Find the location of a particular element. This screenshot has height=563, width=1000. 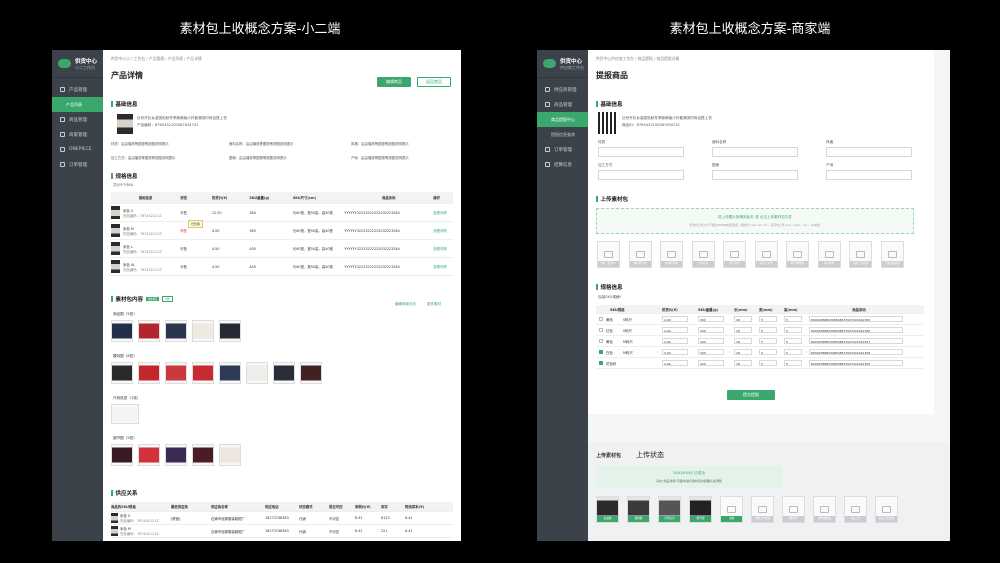

nav-merchant-manage: 商家管理 is located at coordinates (77, 134).